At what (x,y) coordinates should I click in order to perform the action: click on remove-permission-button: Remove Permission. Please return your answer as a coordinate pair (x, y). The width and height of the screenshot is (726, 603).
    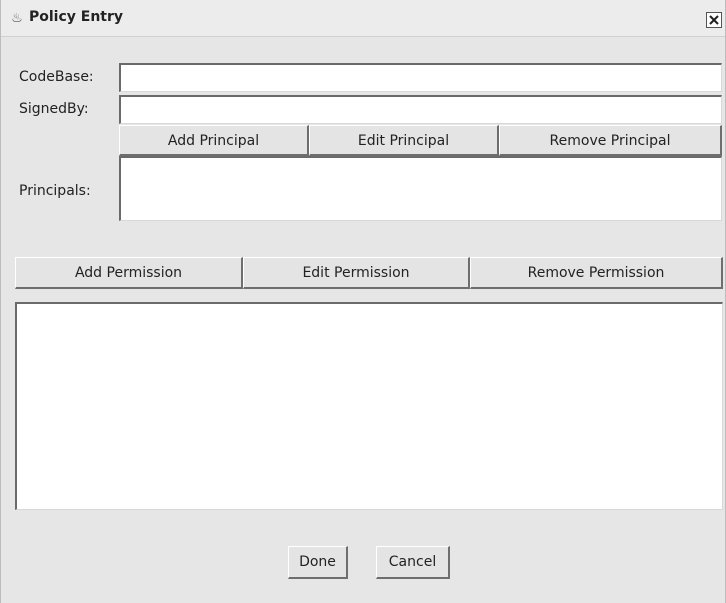
    Looking at the image, I should click on (596, 273).